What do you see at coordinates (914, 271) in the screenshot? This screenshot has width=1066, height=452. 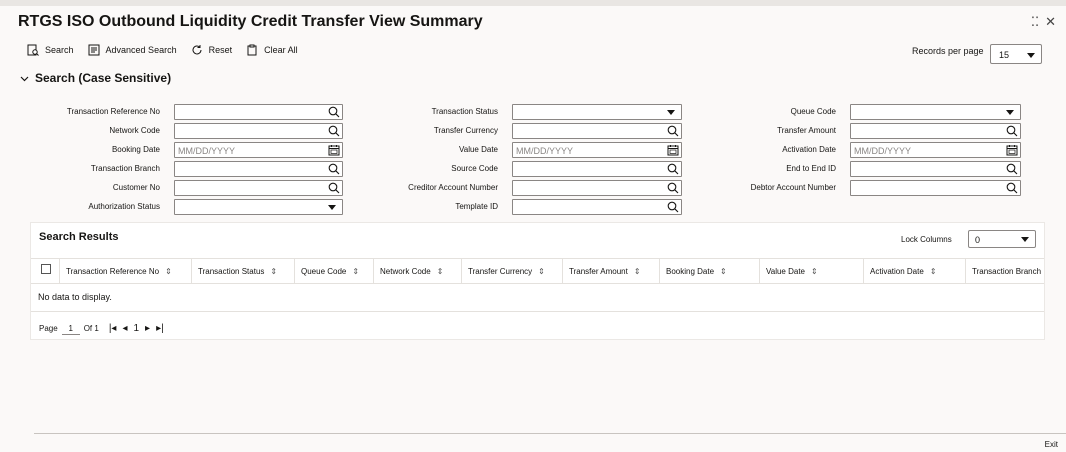 I see `column-header: Activation Date ⇕` at bounding box center [914, 271].